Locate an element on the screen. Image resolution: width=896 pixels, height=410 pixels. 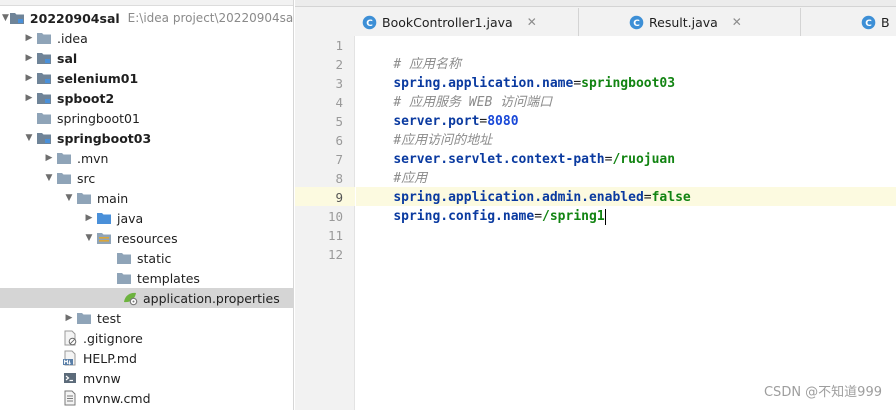
tree-item-springboot01: springboot01 is located at coordinates (146, 118).